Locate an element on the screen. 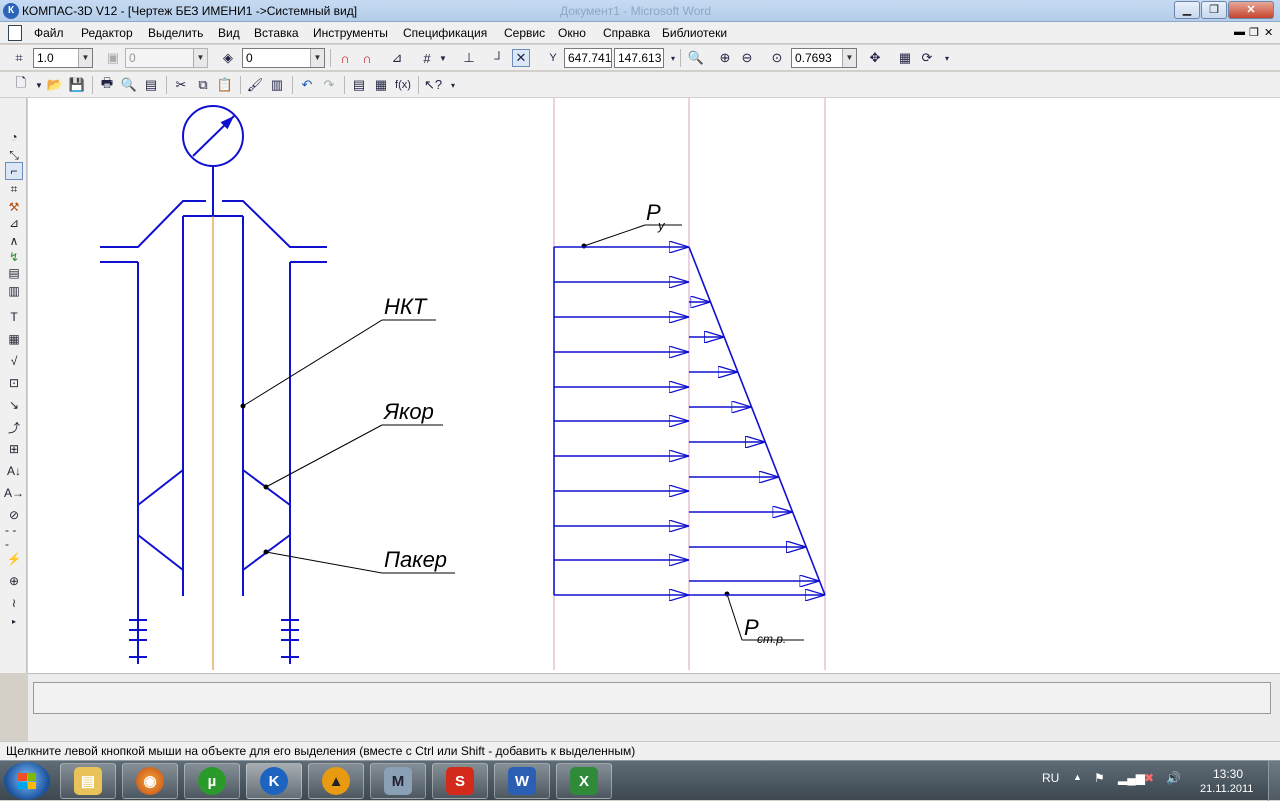  clock-time: 13:30 is located at coordinates (1228, 774).